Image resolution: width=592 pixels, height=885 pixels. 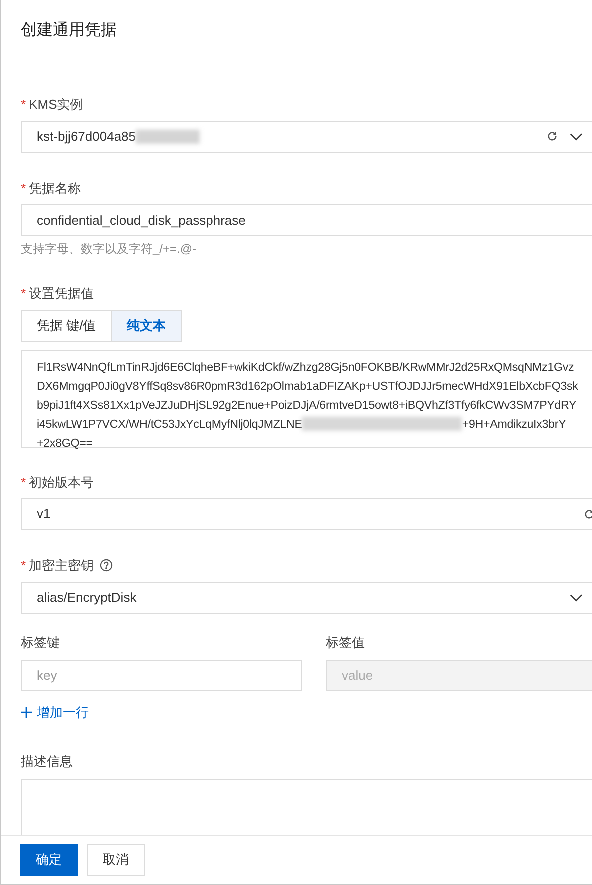 What do you see at coordinates (61, 566) in the screenshot?
I see `field-label: 加密主密钥` at bounding box center [61, 566].